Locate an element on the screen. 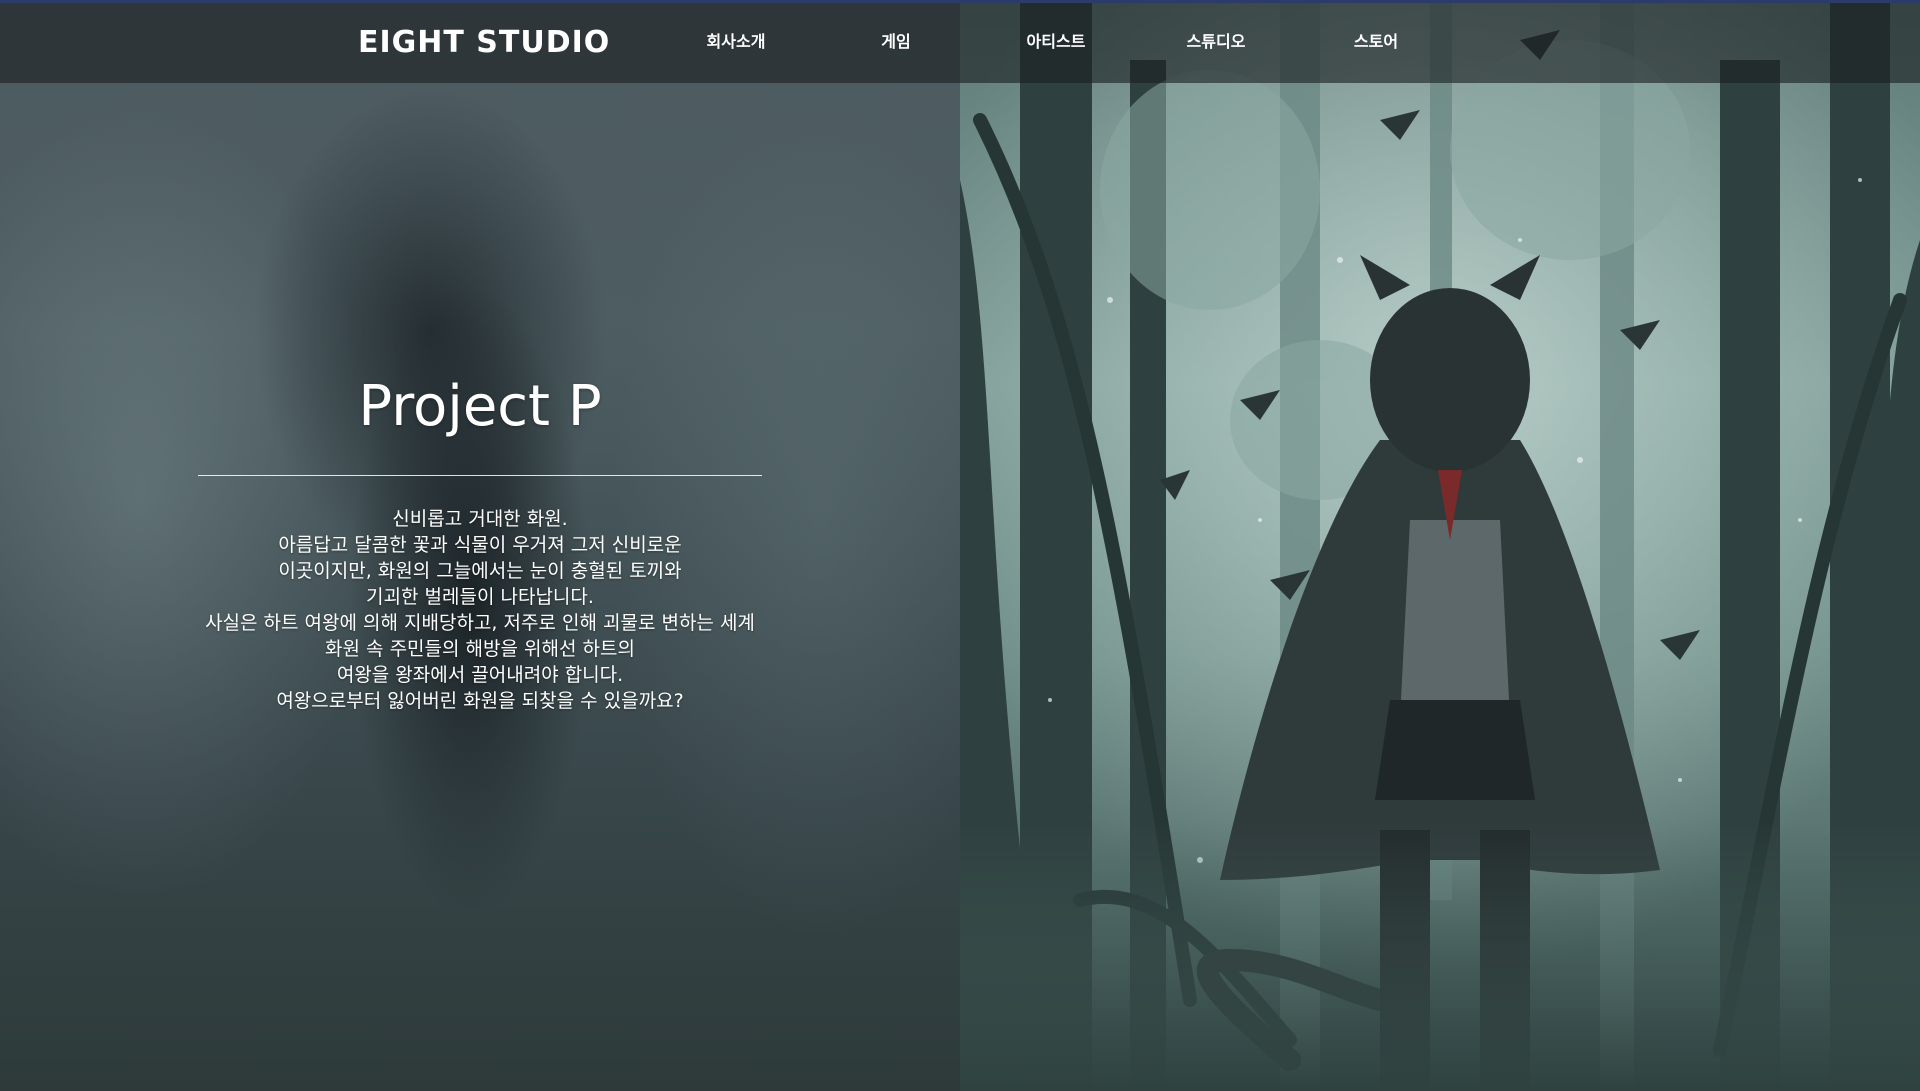 The width and height of the screenshot is (1920, 1091). description-line: 화원 속 주민들의 해방을 위해선 하트의 is located at coordinates (480, 649).